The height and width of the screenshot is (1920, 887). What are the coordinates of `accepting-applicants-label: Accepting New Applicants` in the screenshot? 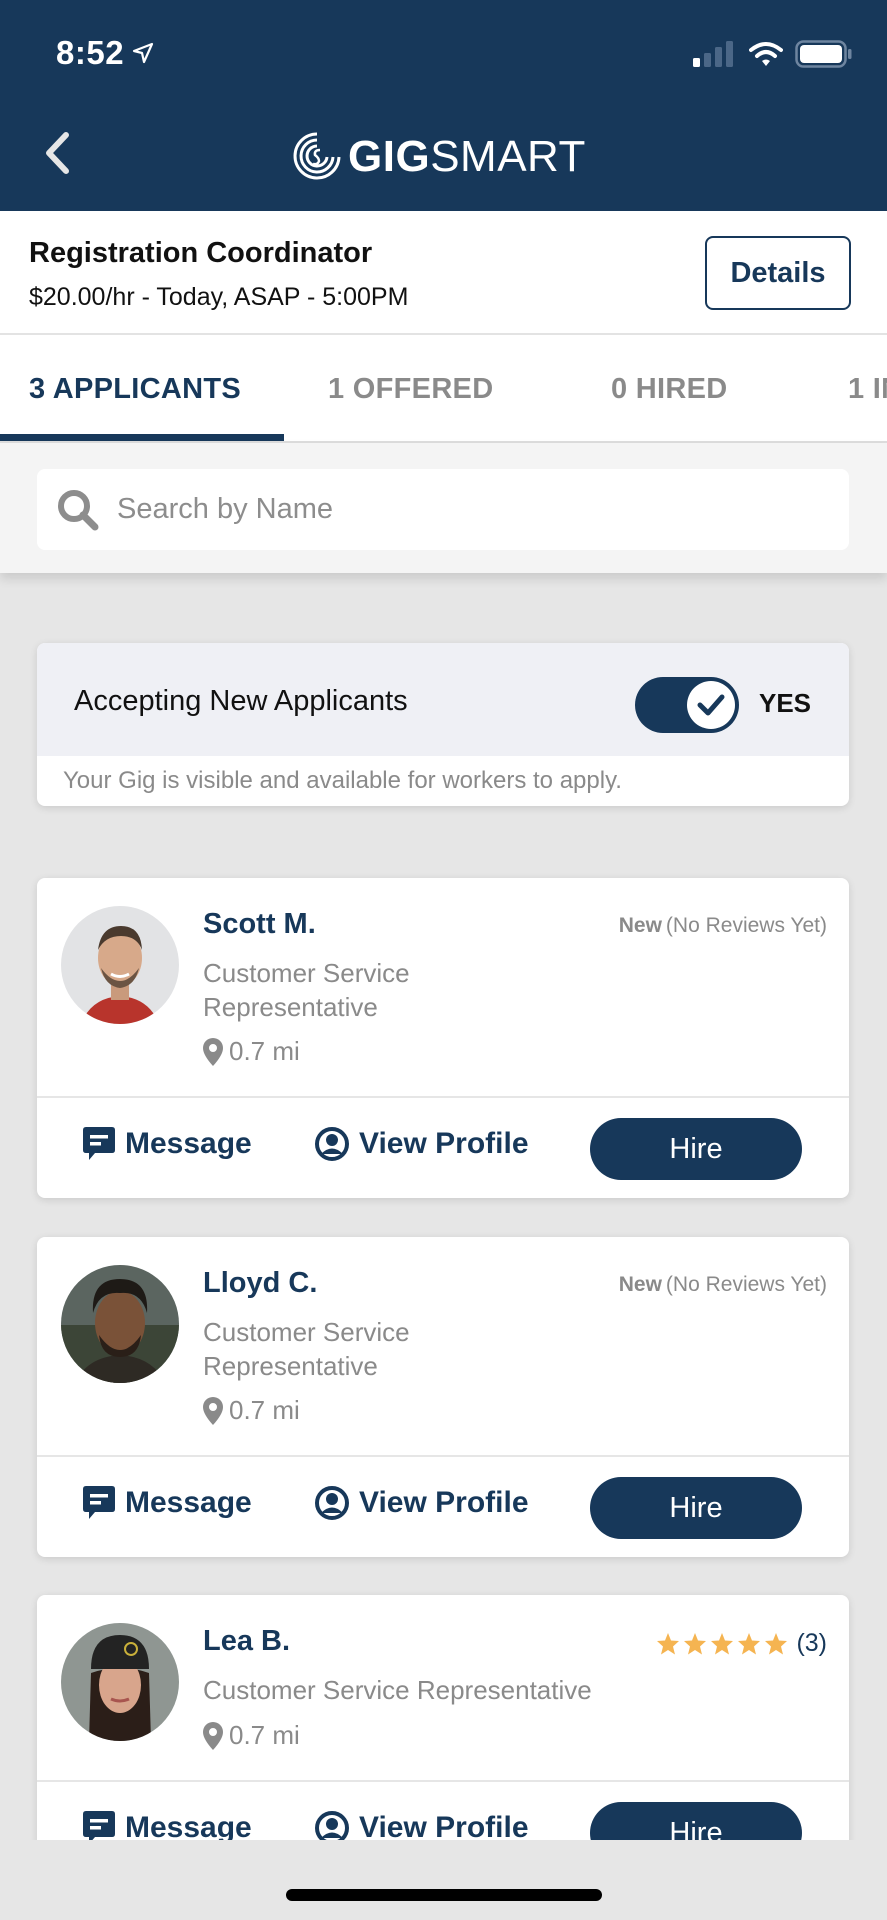 It's located at (241, 701).